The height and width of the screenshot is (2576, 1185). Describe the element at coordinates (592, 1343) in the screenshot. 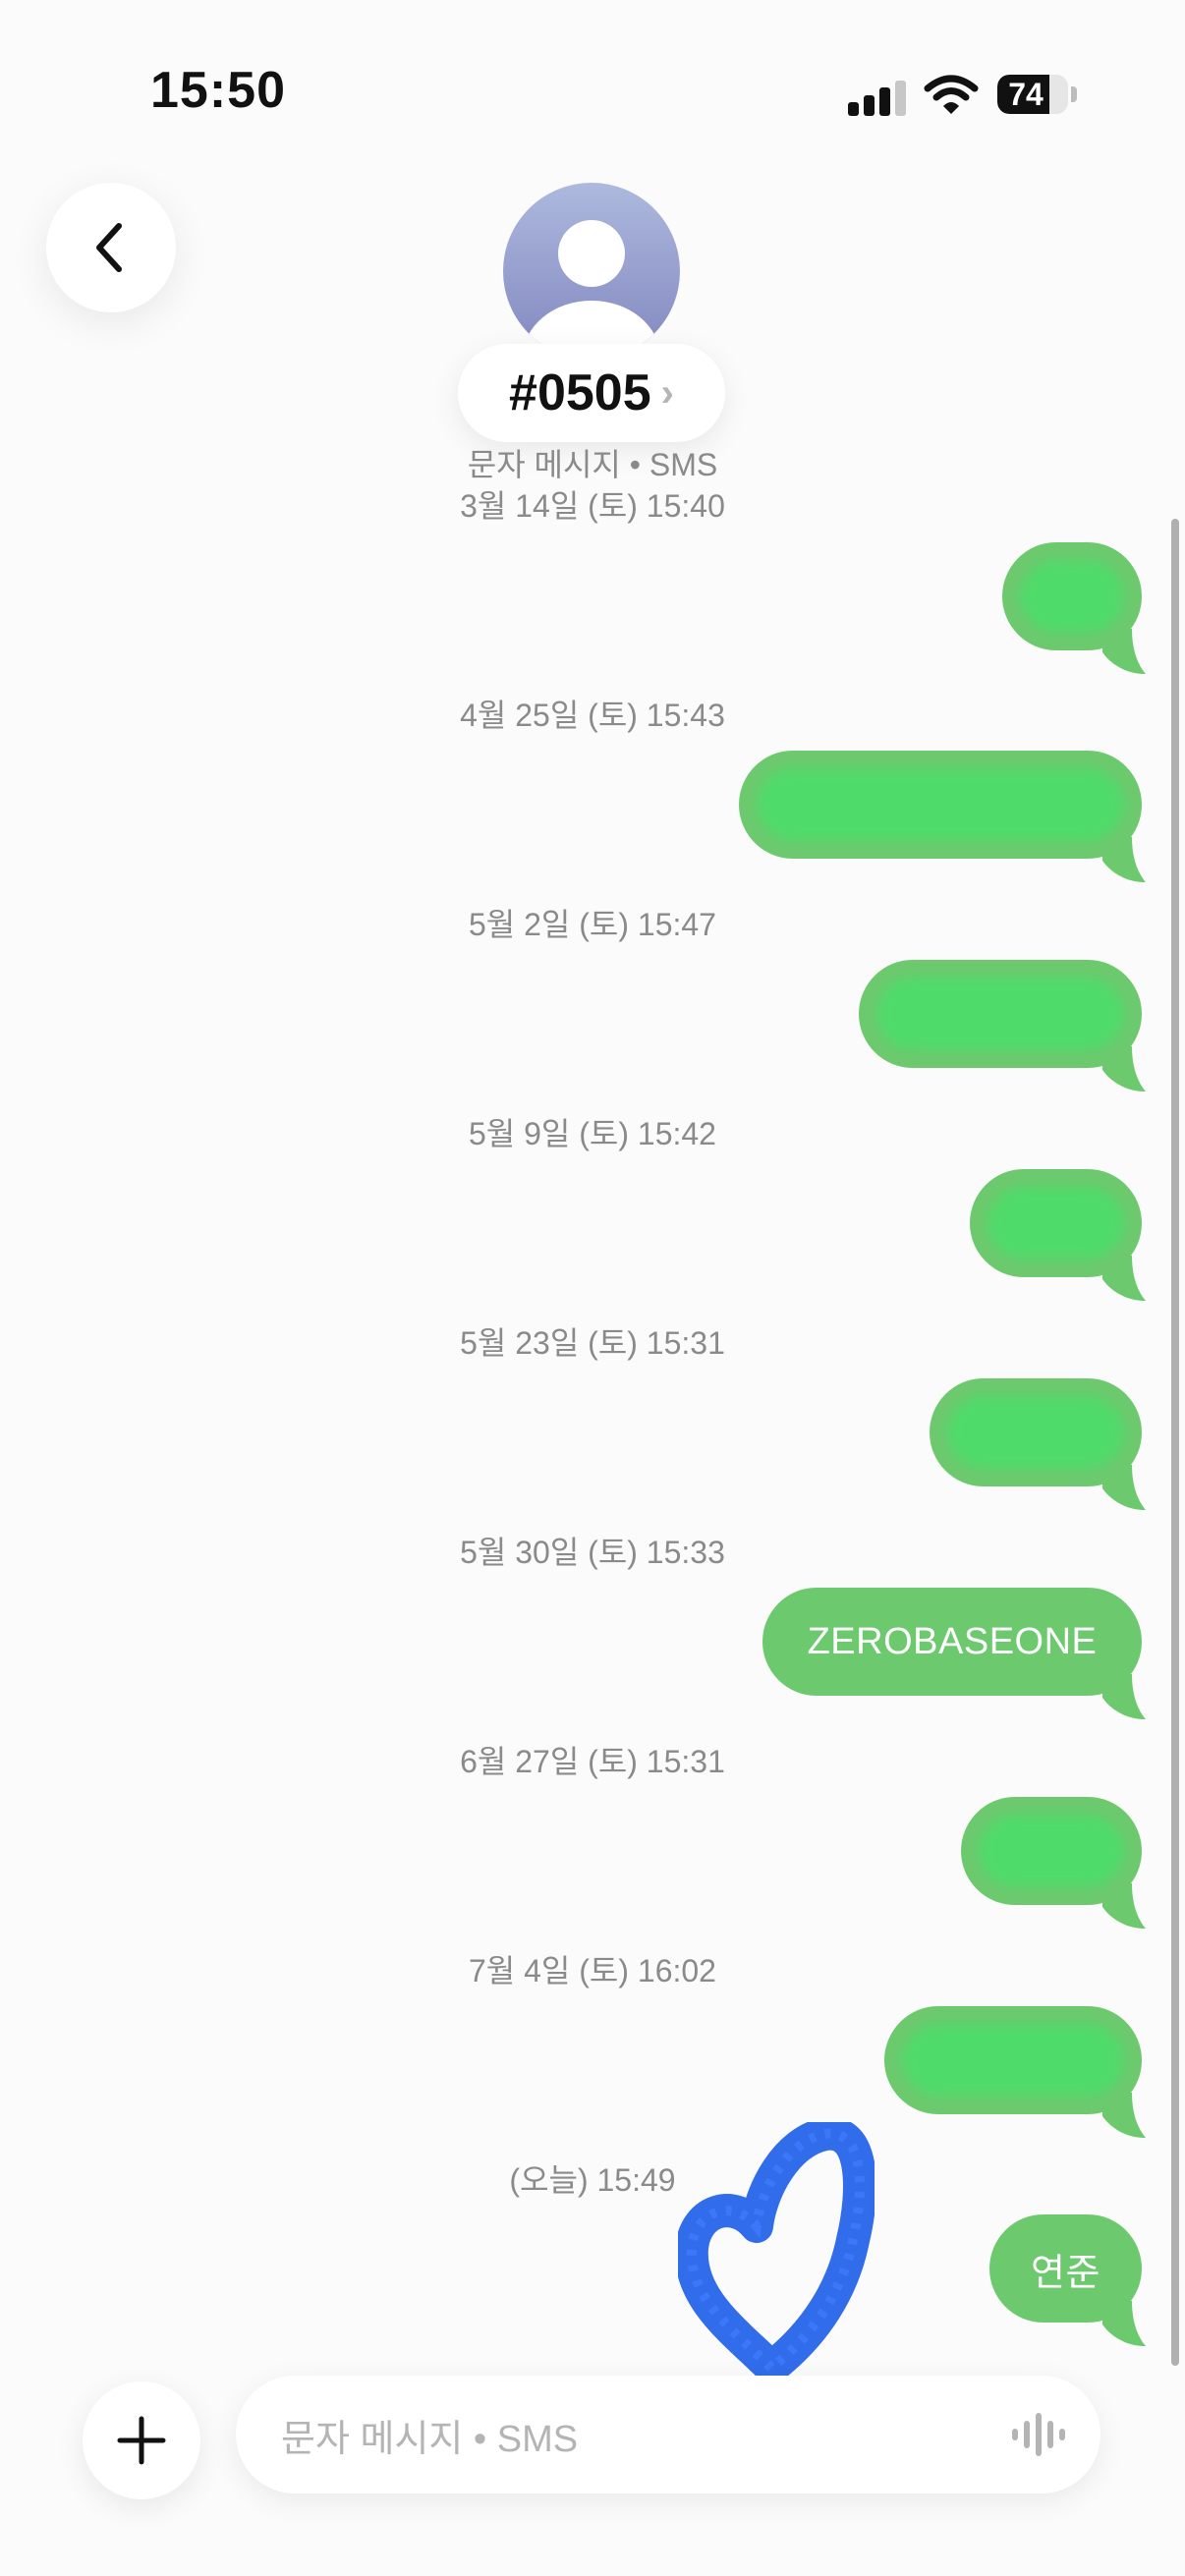

I see `message-timestamp: 5월 23일 (토) 15:31` at that location.